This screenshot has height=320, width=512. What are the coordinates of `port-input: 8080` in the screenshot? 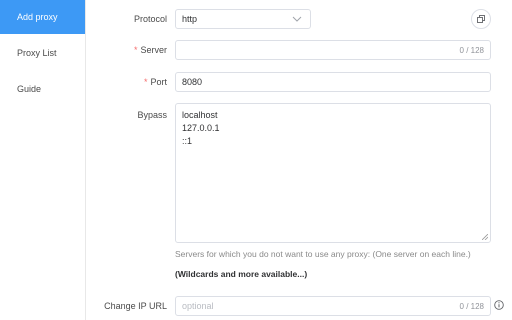 It's located at (333, 82).